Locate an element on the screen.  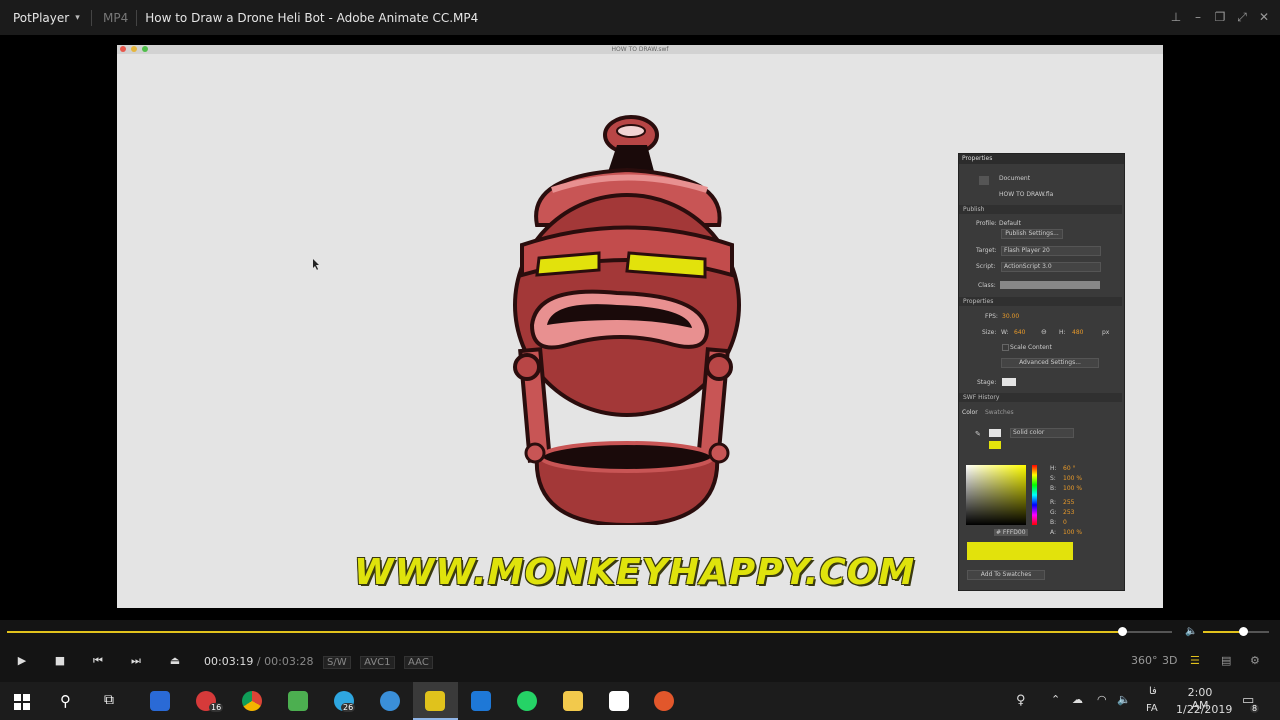
properties-section: Properties is located at coordinates (1040, 301).